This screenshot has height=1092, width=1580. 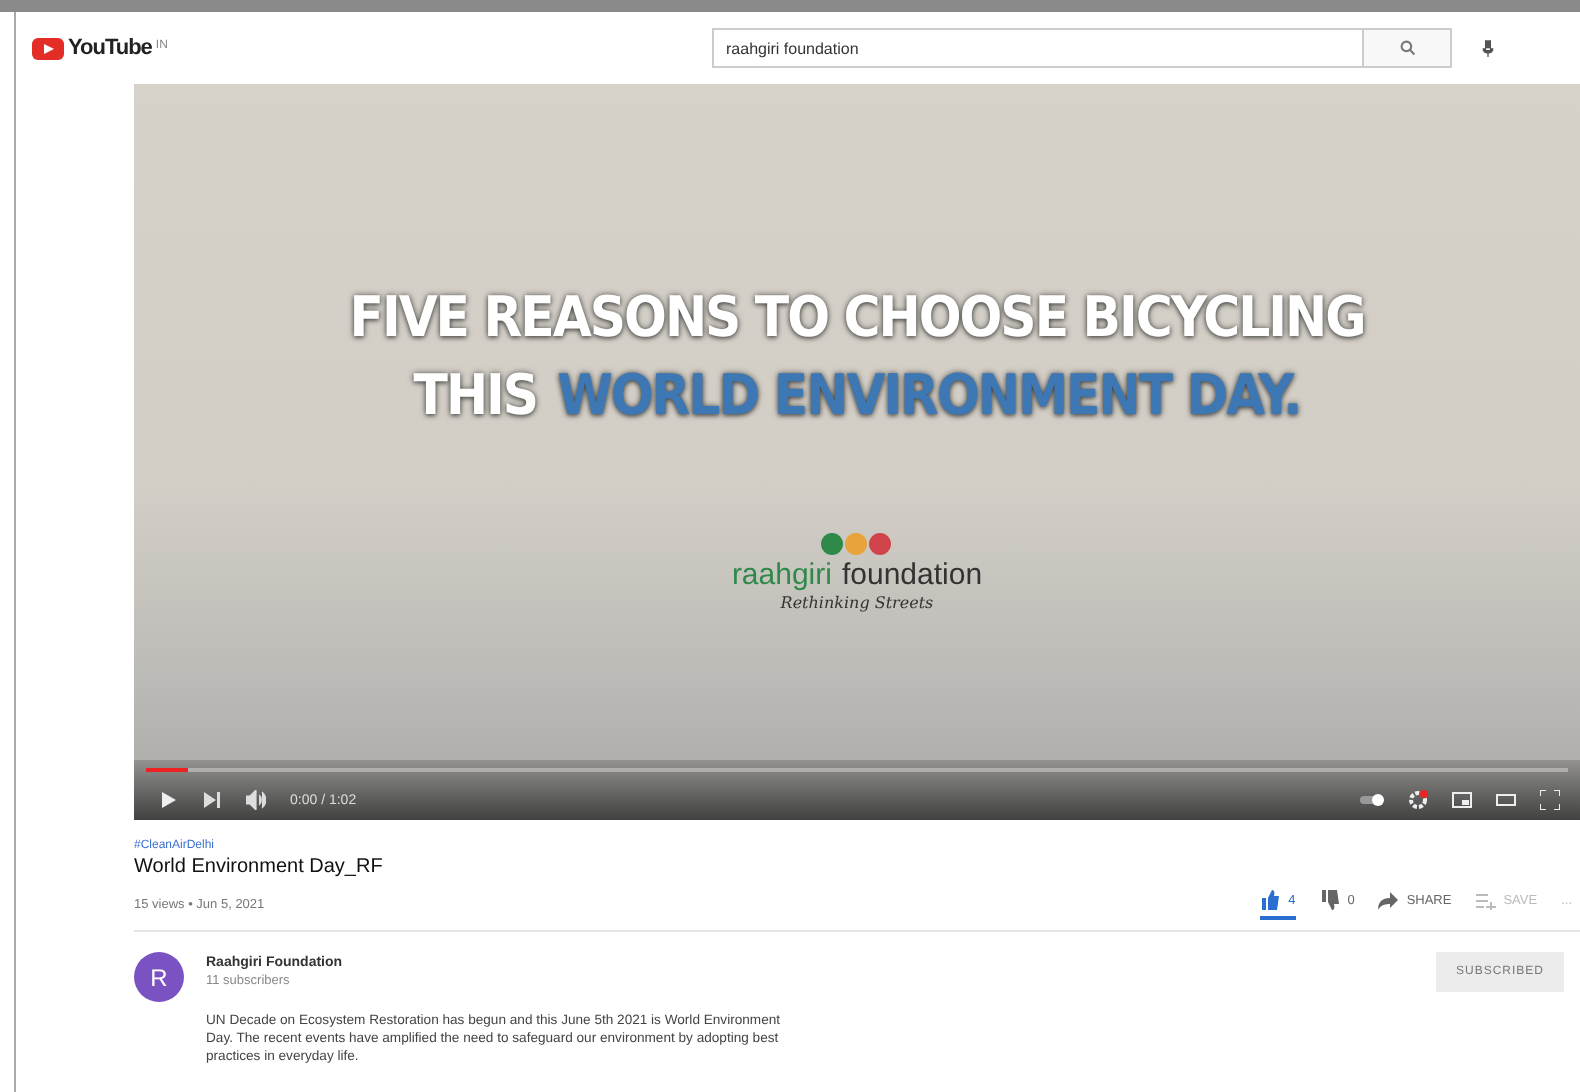 What do you see at coordinates (1550, 800) in the screenshot?
I see `fullscreen-icon` at bounding box center [1550, 800].